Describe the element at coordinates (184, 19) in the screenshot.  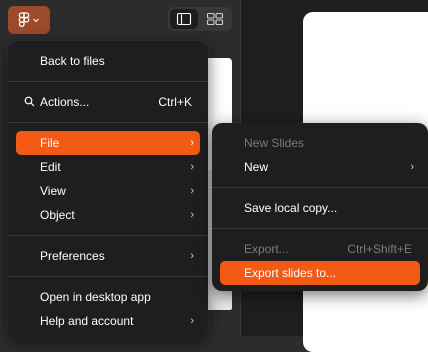
I see `panel-view-icon` at that location.